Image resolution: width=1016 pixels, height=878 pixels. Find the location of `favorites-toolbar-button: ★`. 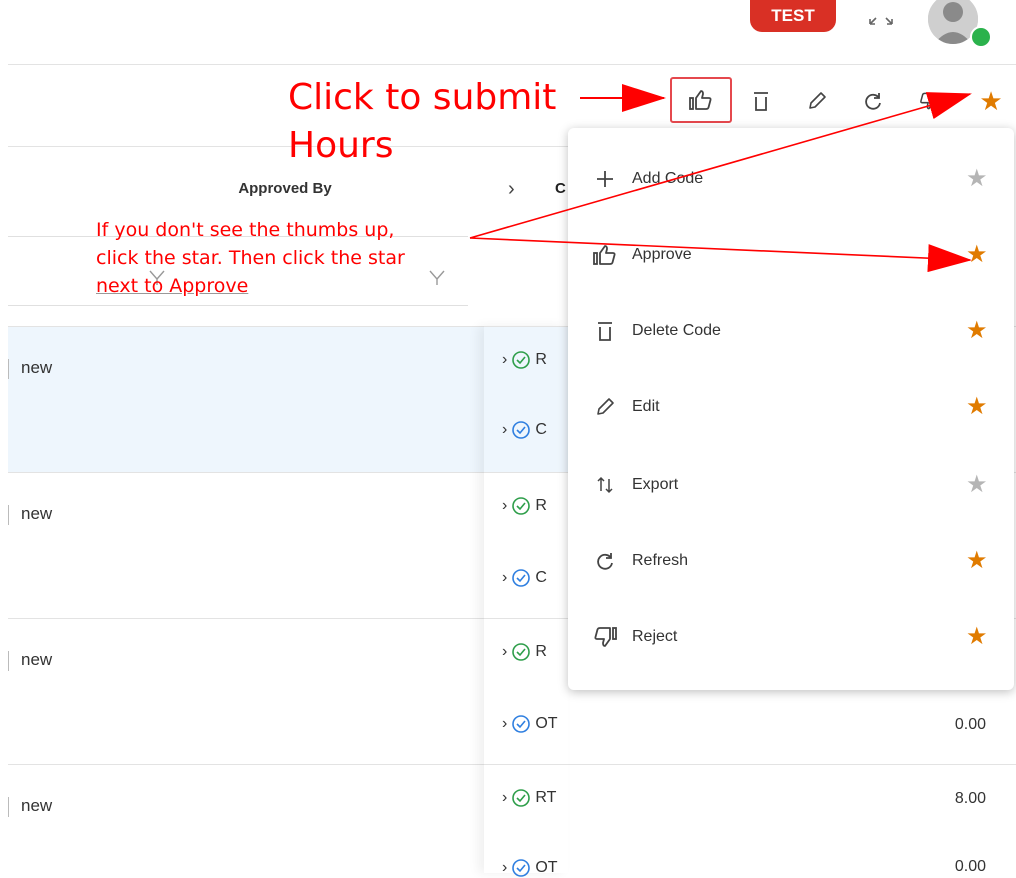

favorites-toolbar-button: ★ is located at coordinates (991, 101).